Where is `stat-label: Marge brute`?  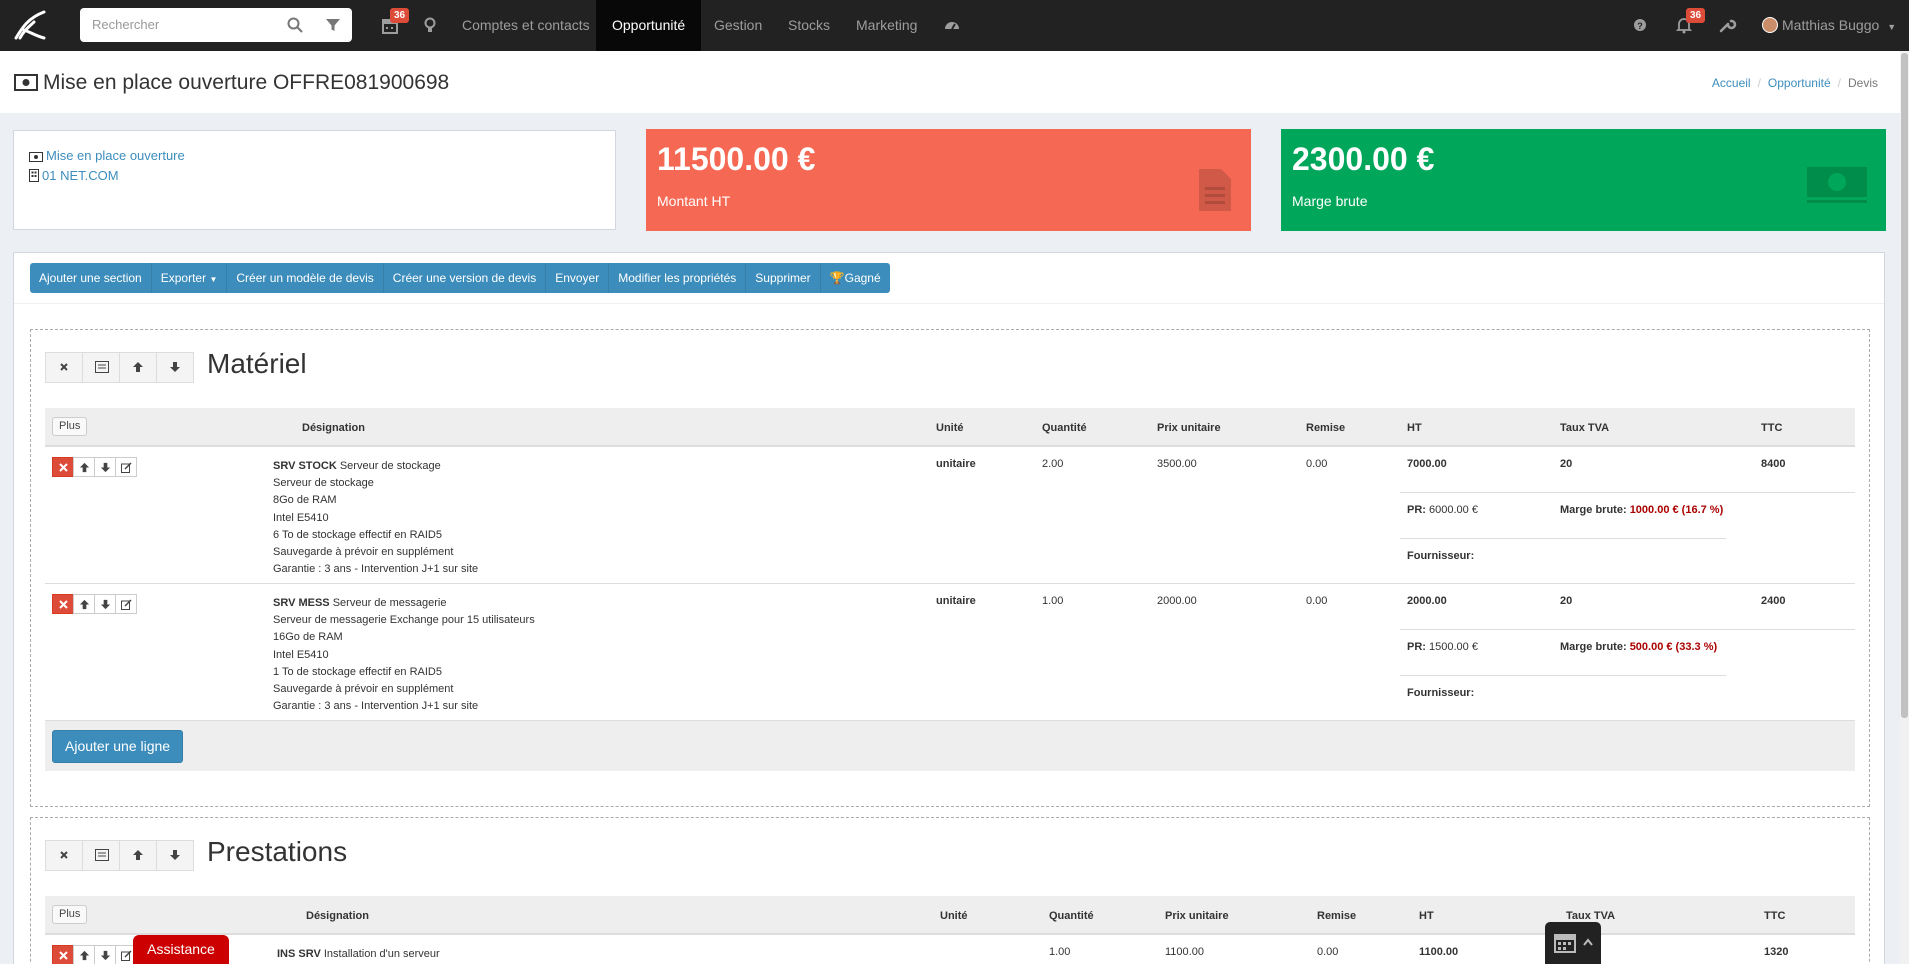
stat-label: Marge brute is located at coordinates (1330, 201).